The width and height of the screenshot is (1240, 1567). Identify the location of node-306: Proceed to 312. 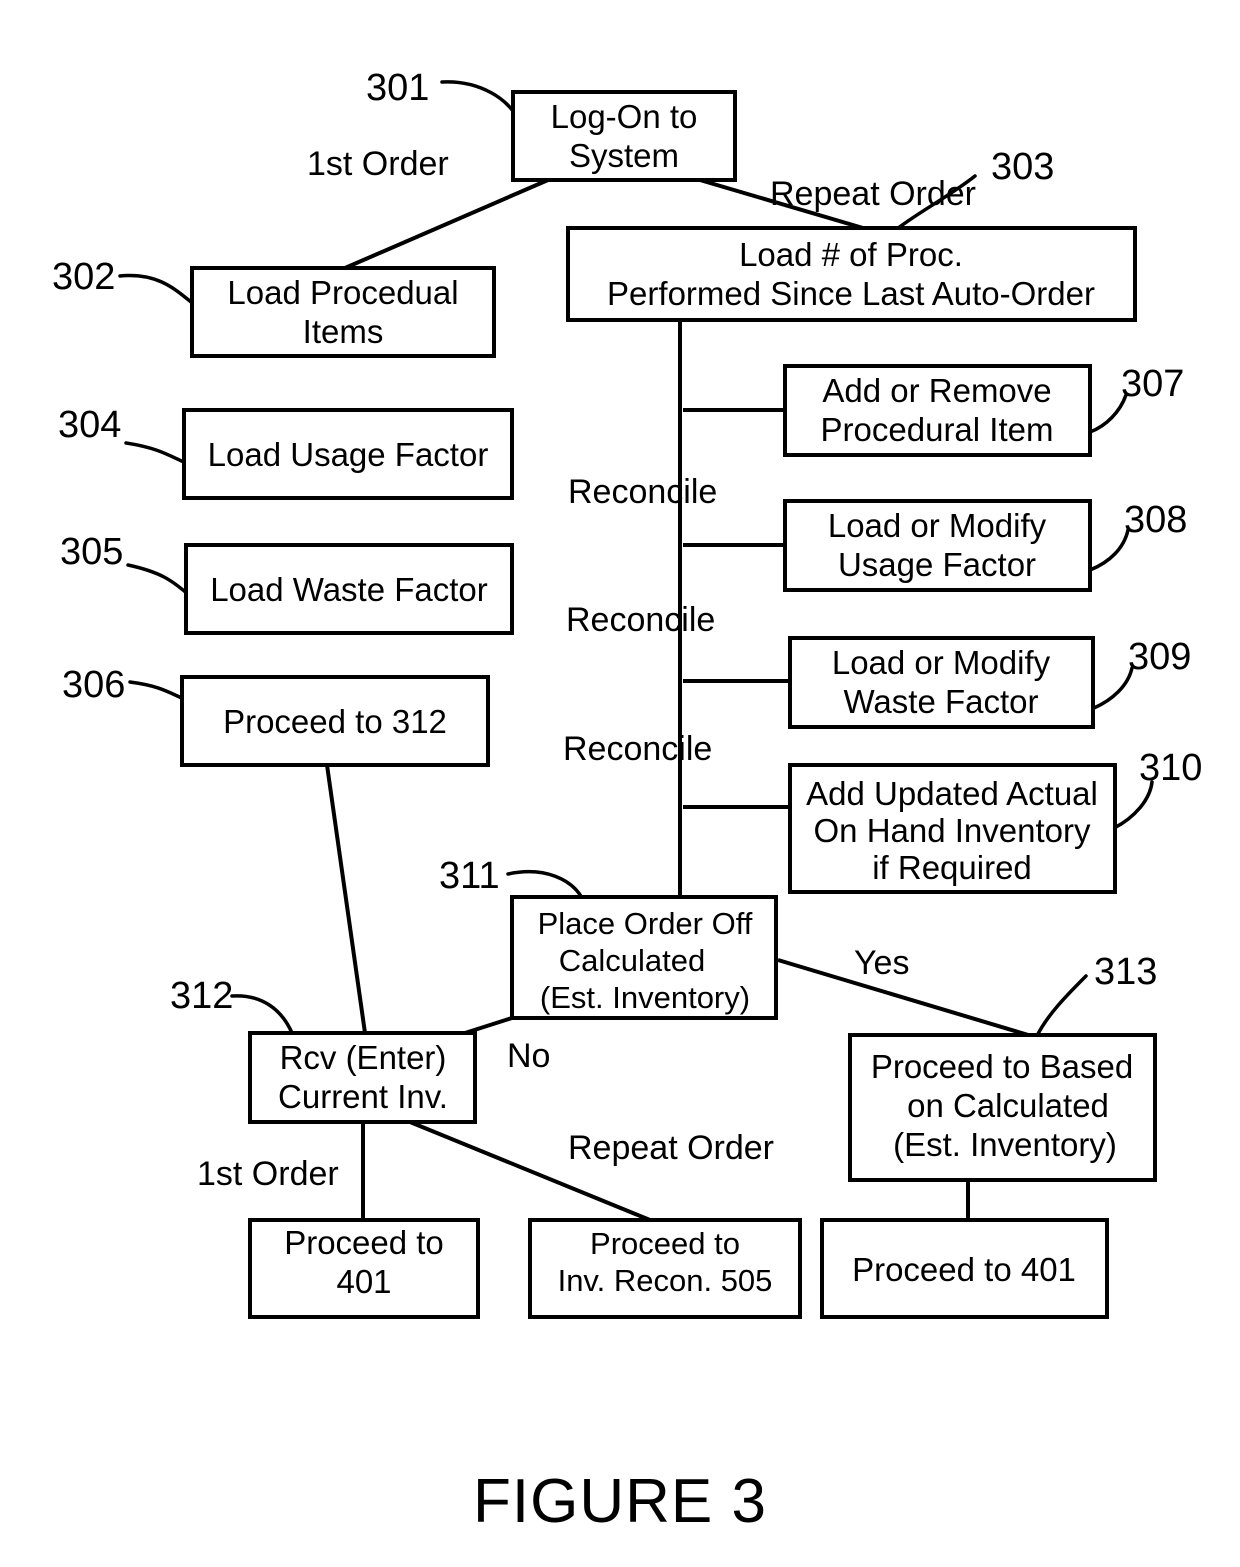
(335, 721).